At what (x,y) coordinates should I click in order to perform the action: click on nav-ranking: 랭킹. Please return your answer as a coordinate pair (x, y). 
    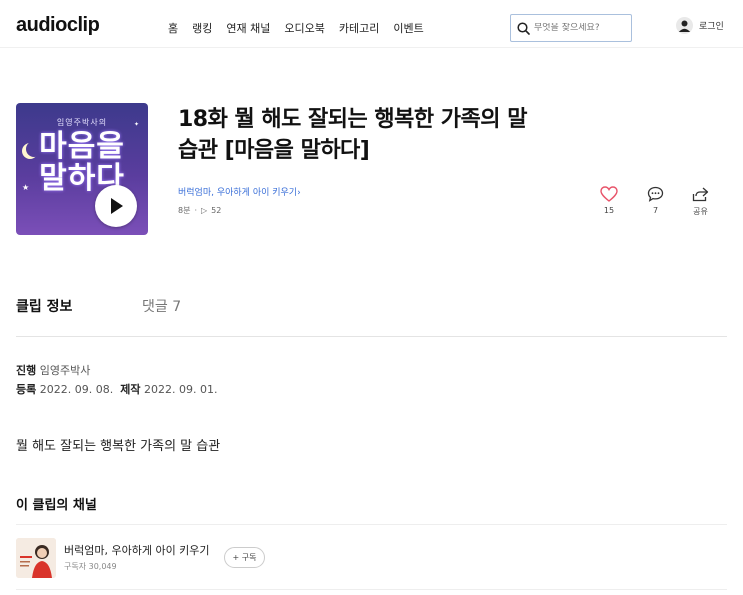
    Looking at the image, I should click on (202, 28).